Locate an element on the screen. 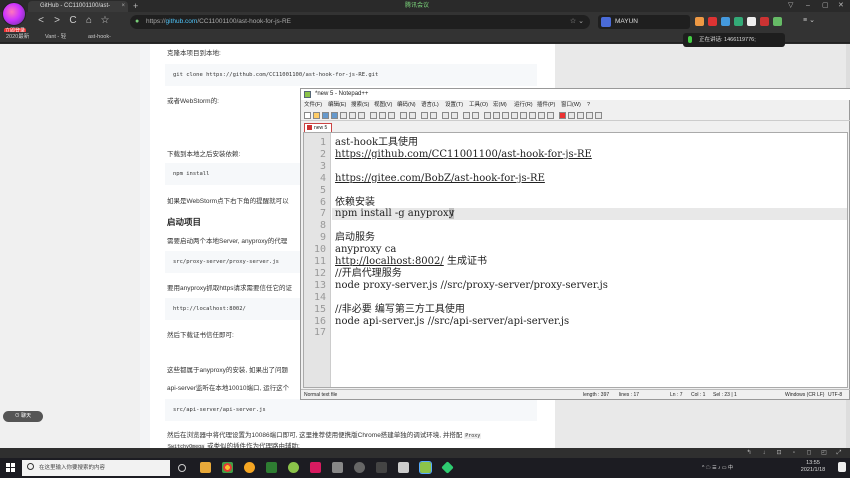  record-macro-icon is located at coordinates (562, 115).